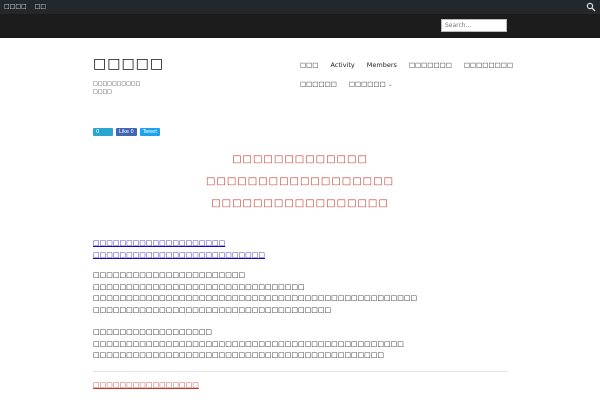  What do you see at coordinates (382, 65) in the screenshot?
I see `nav-item-members: Members` at bounding box center [382, 65].